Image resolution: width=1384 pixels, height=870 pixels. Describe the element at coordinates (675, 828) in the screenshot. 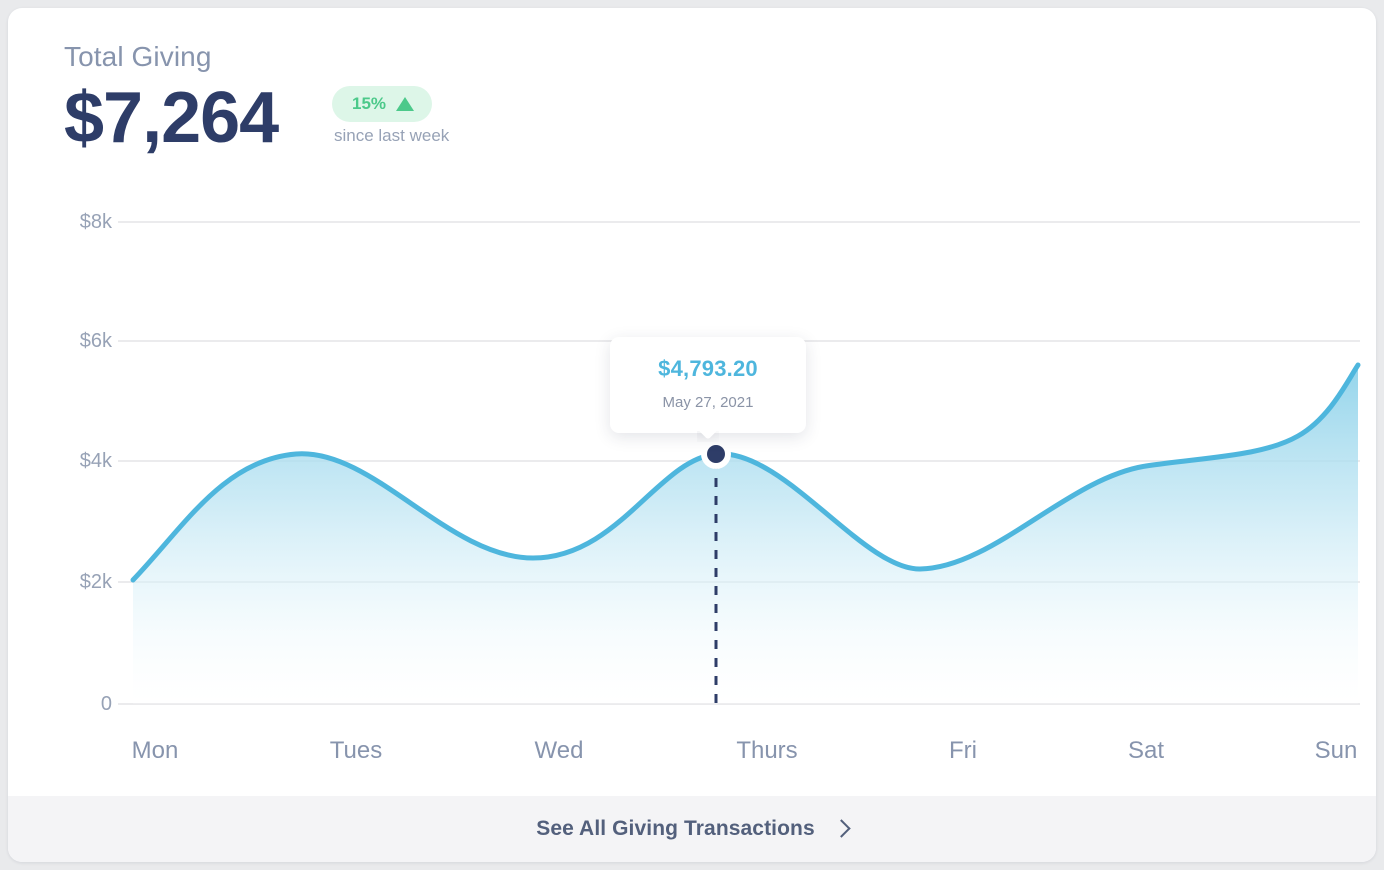

I see `footer-link-label: See All Giving Transactions` at that location.